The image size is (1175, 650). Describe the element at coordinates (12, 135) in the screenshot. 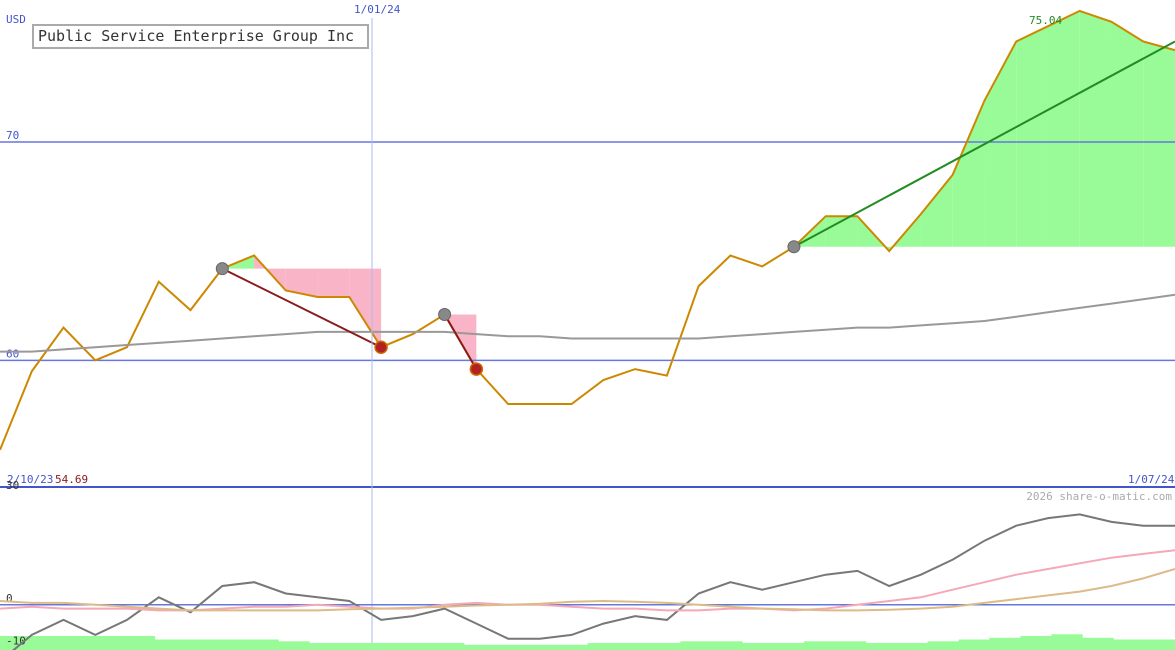

I see `y-tick-label: 70` at that location.